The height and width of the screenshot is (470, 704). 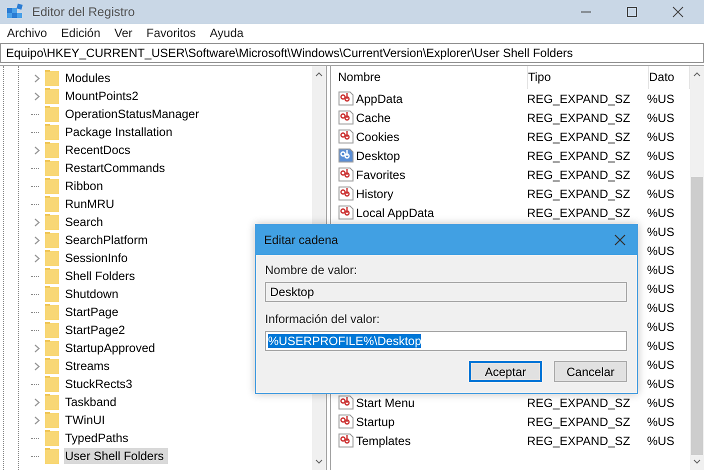 I want to click on value-name: Templates, so click(x=383, y=441).